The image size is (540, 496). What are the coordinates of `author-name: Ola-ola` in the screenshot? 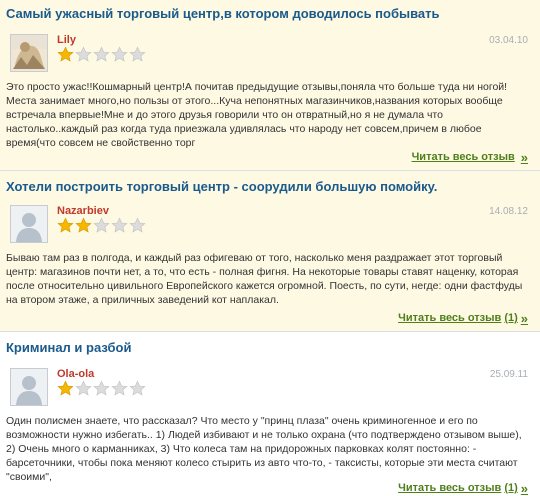 It's located at (75, 374).